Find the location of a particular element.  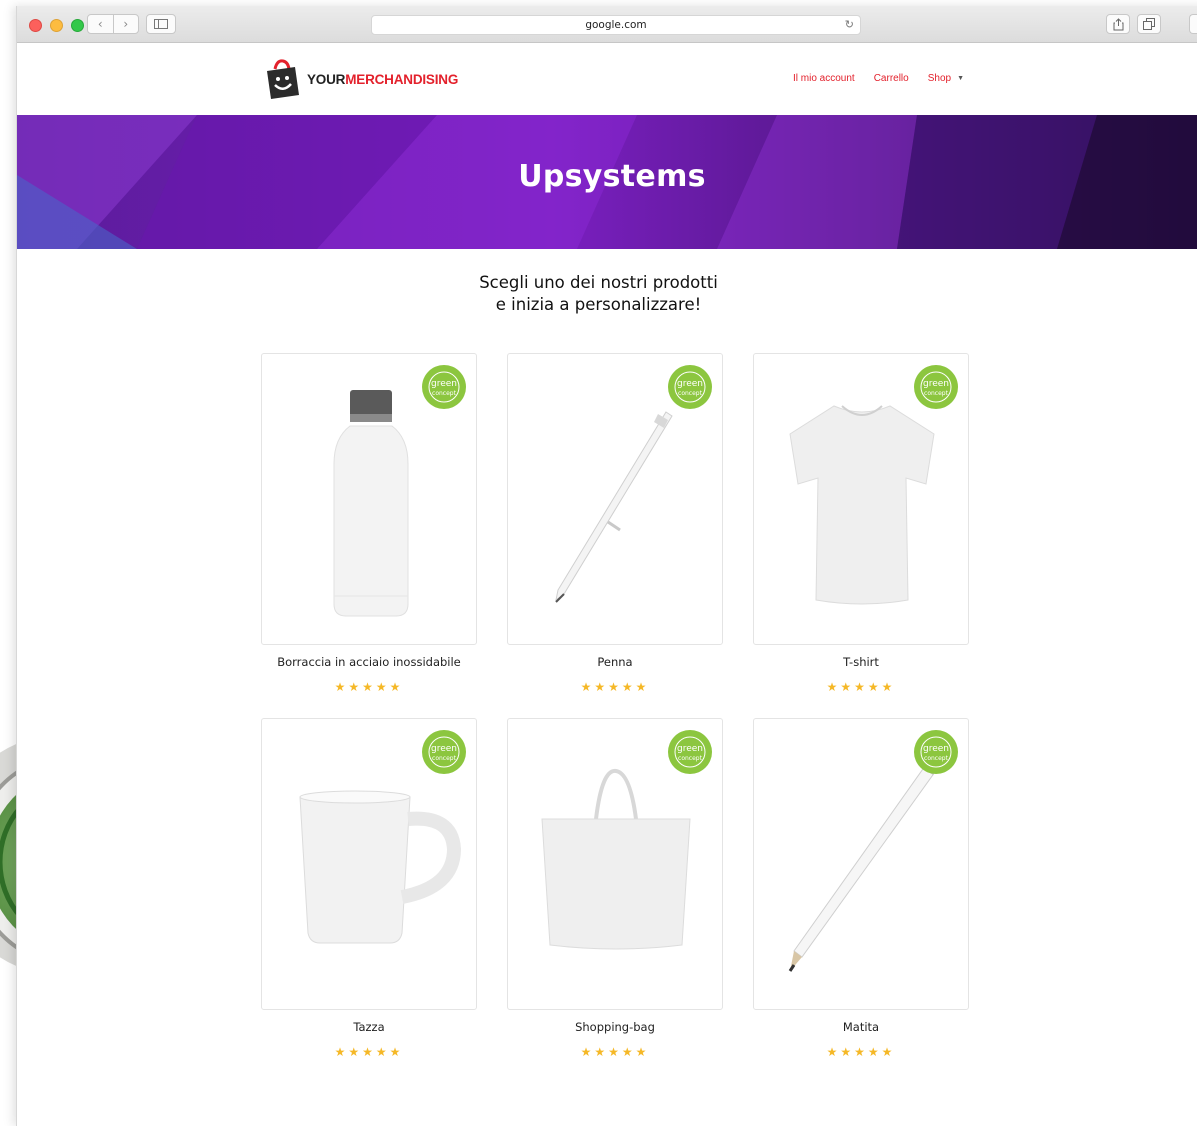

logo-text-your: YOUR is located at coordinates (326, 79).